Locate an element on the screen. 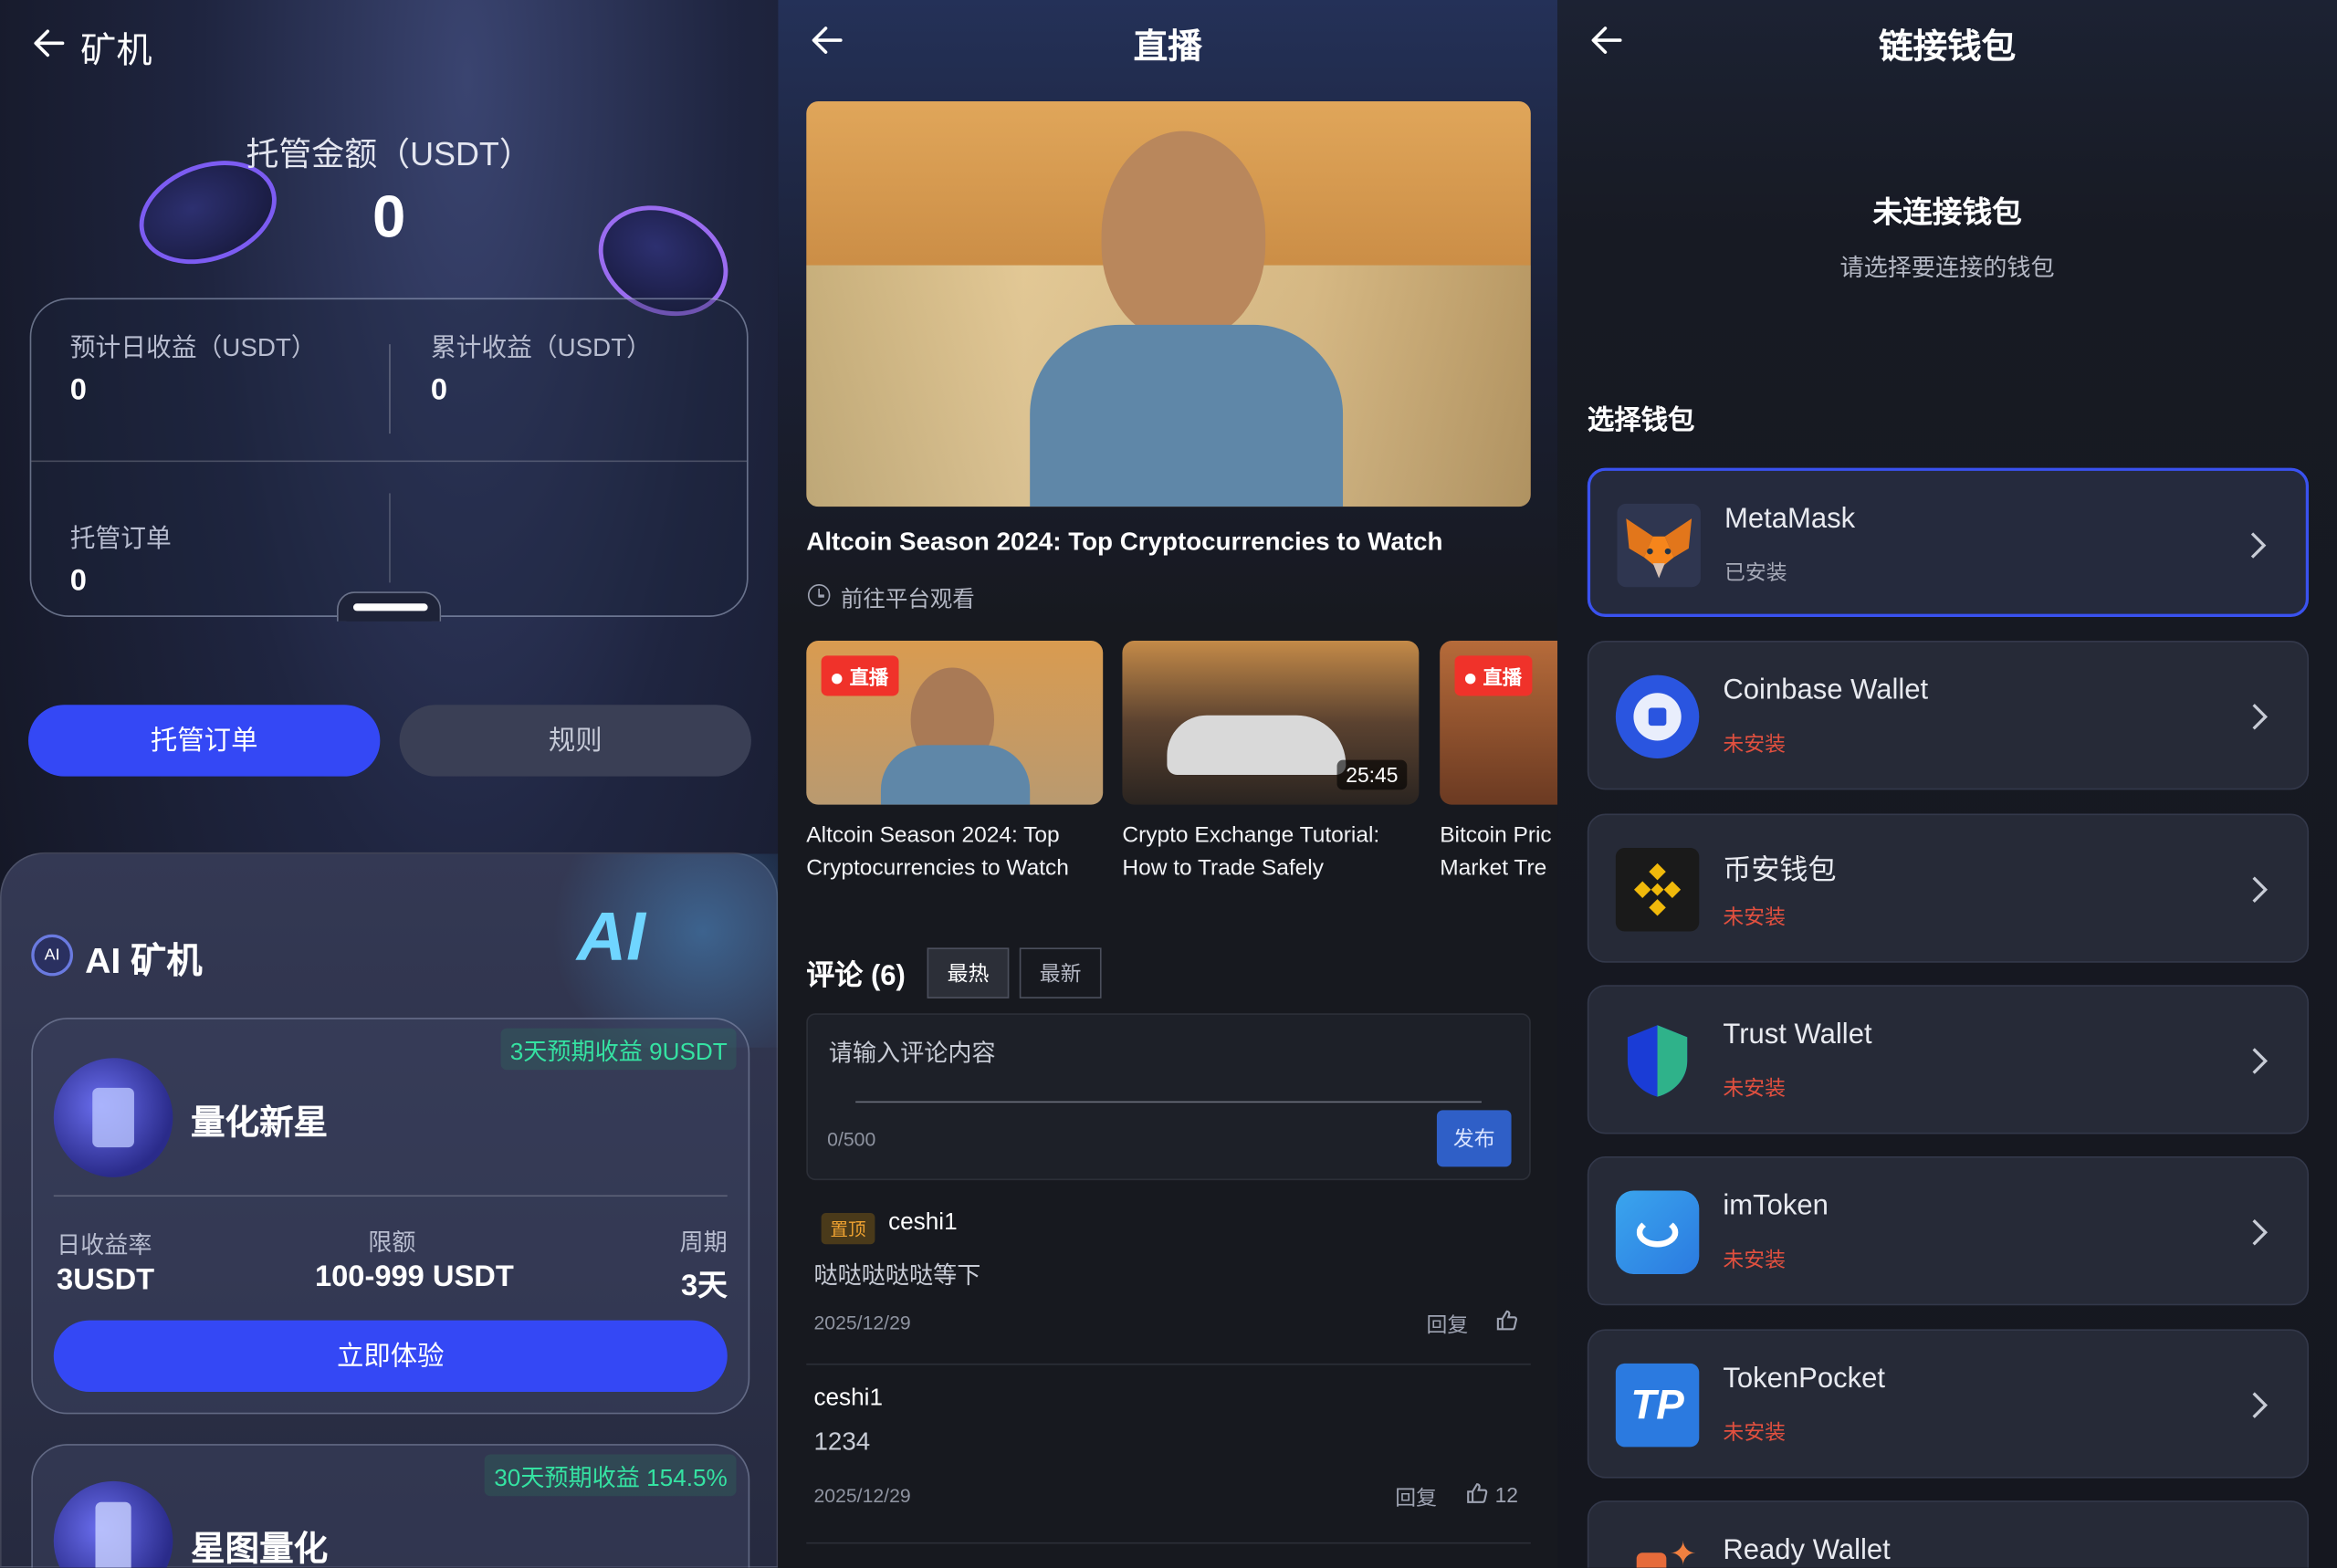  comment-item: ceshi1 1234 2025/12/29 回复 12 is located at coordinates (1168, 1455).